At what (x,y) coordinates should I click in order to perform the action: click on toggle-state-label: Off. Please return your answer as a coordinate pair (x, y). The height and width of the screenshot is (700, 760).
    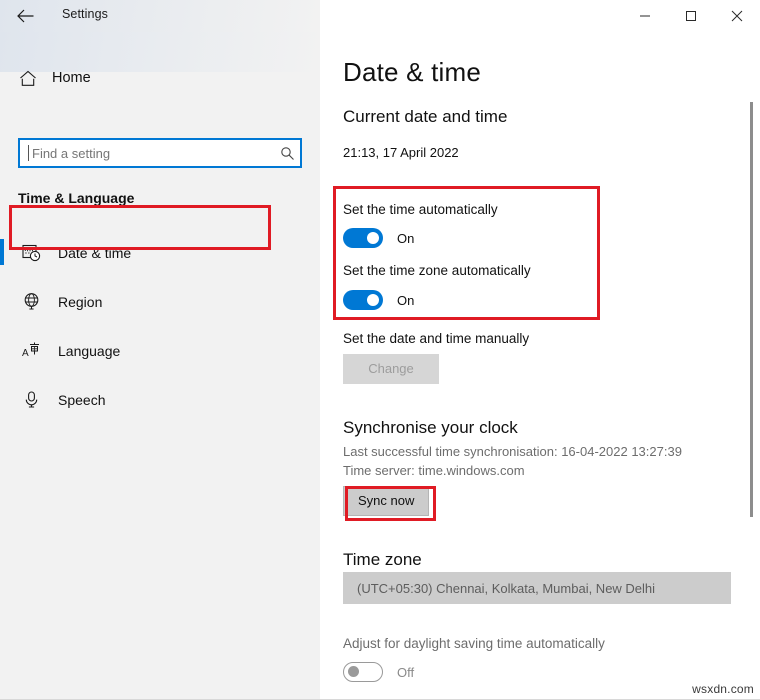
    Looking at the image, I should click on (406, 672).